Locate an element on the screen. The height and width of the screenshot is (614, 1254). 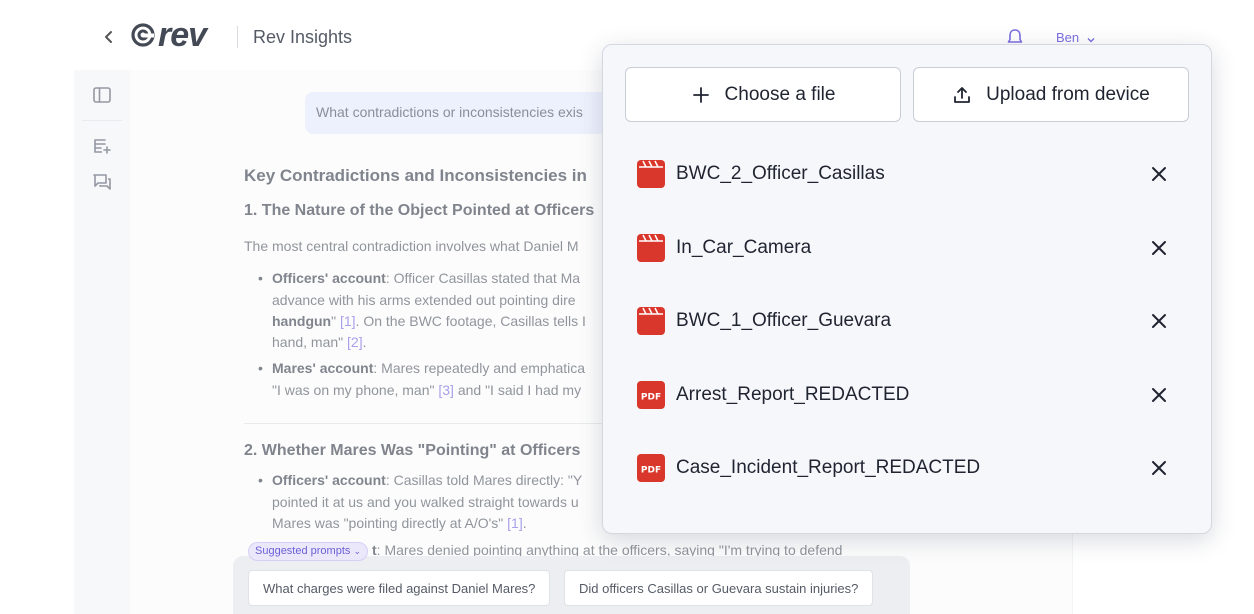
file-name: Case_Incident_Report_REDACTED is located at coordinates (828, 467).